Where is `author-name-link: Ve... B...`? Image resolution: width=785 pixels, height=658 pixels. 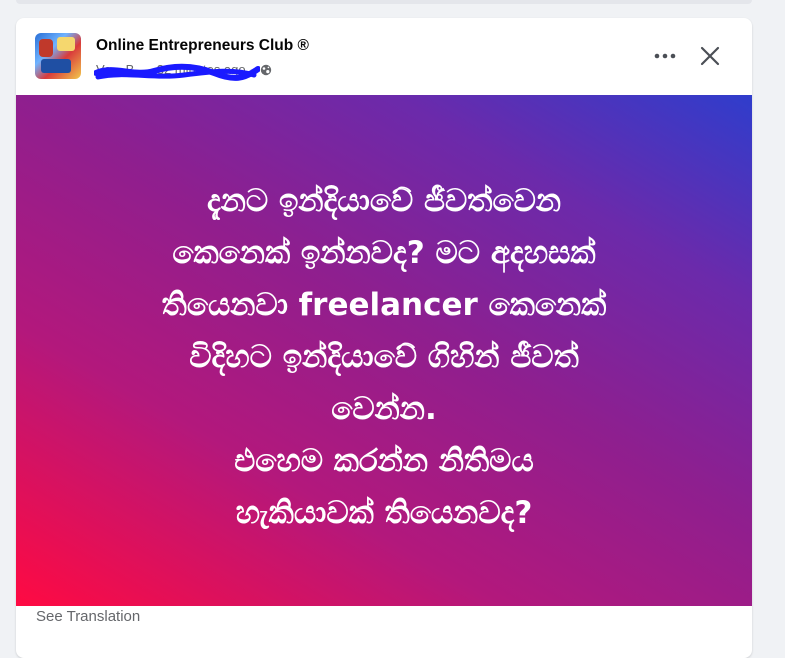 author-name-link: Ve... B... is located at coordinates (177, 71).